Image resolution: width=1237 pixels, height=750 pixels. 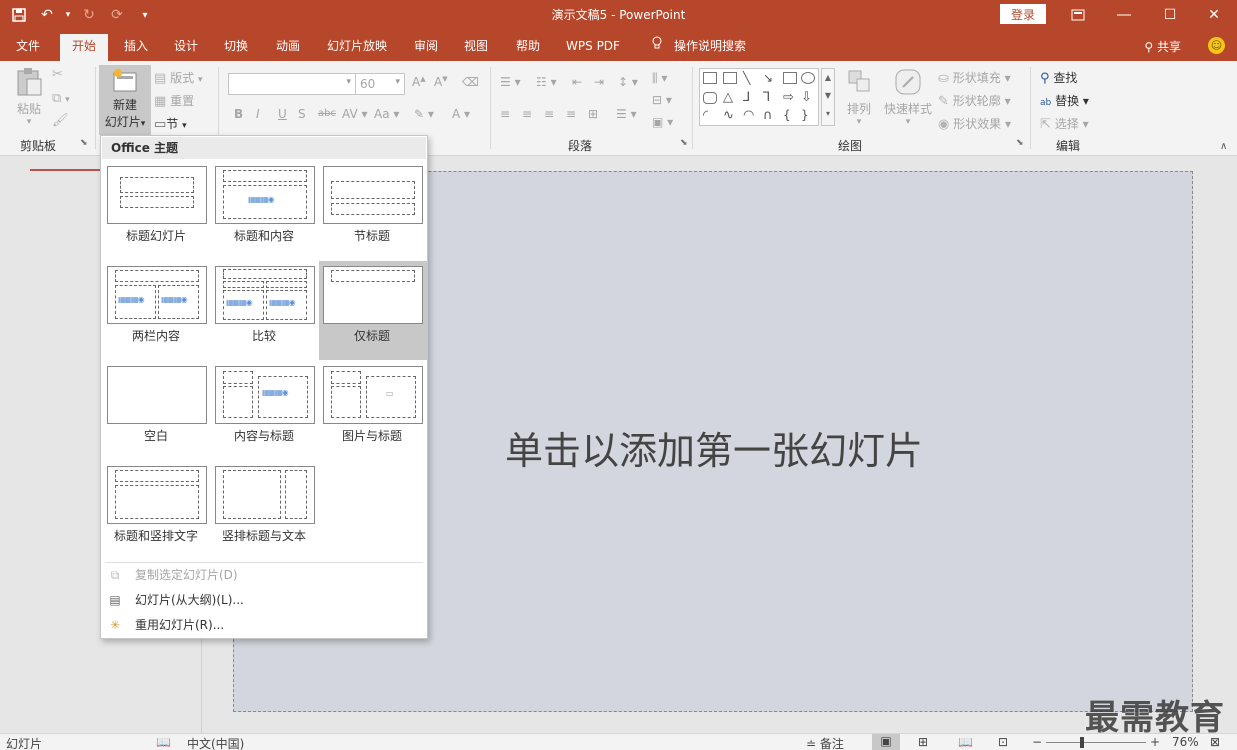 What do you see at coordinates (268, 411) in the screenshot?
I see `layout-content-with-caption: ▦▦▦◉ 内容与标题` at bounding box center [268, 411].